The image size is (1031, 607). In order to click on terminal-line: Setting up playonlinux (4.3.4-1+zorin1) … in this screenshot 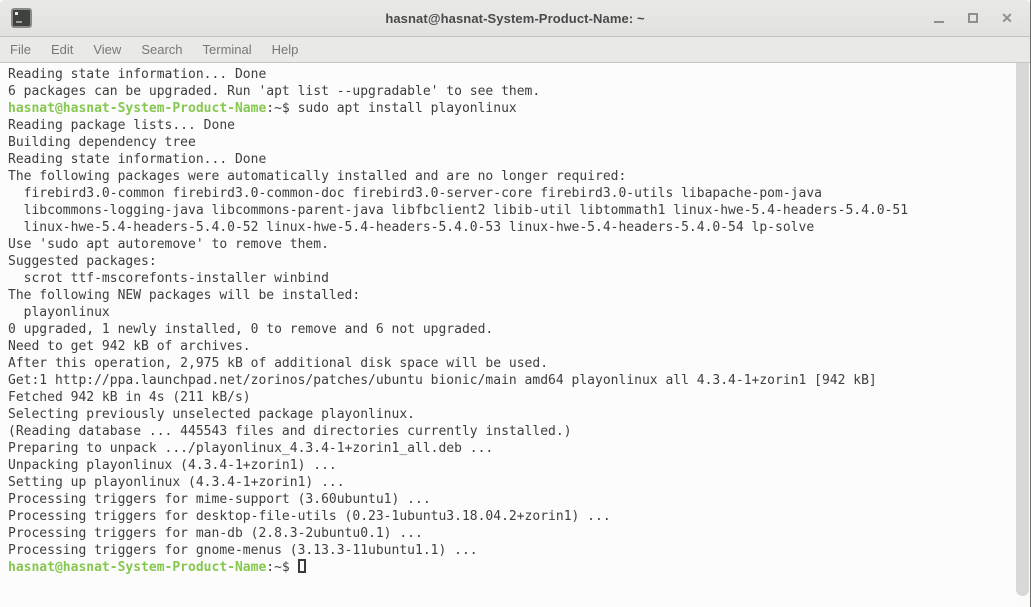, I will do `click(176, 482)`.